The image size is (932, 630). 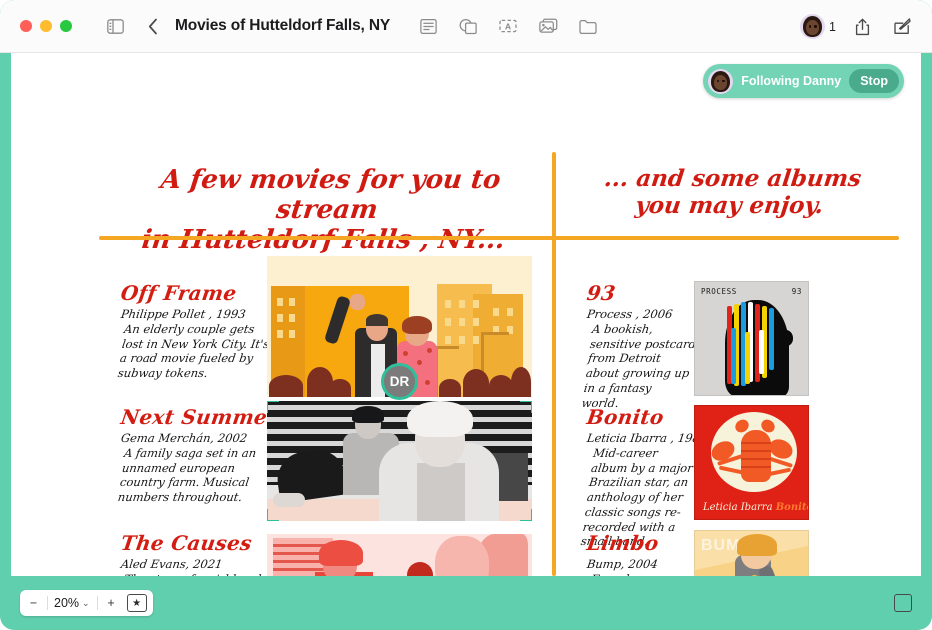 I want to click on vertical-divider, so click(x=554, y=364).